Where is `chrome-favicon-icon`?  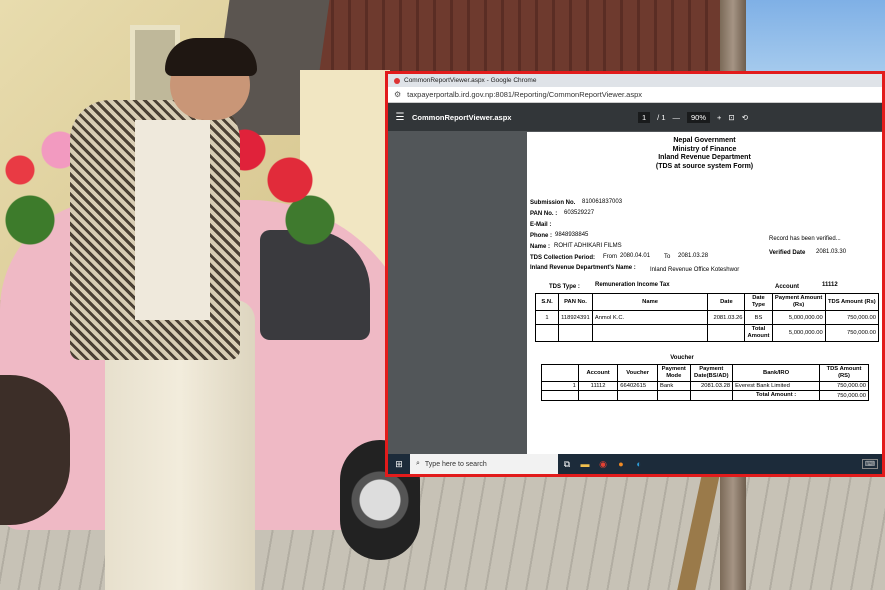
chrome-favicon-icon is located at coordinates (397, 80).